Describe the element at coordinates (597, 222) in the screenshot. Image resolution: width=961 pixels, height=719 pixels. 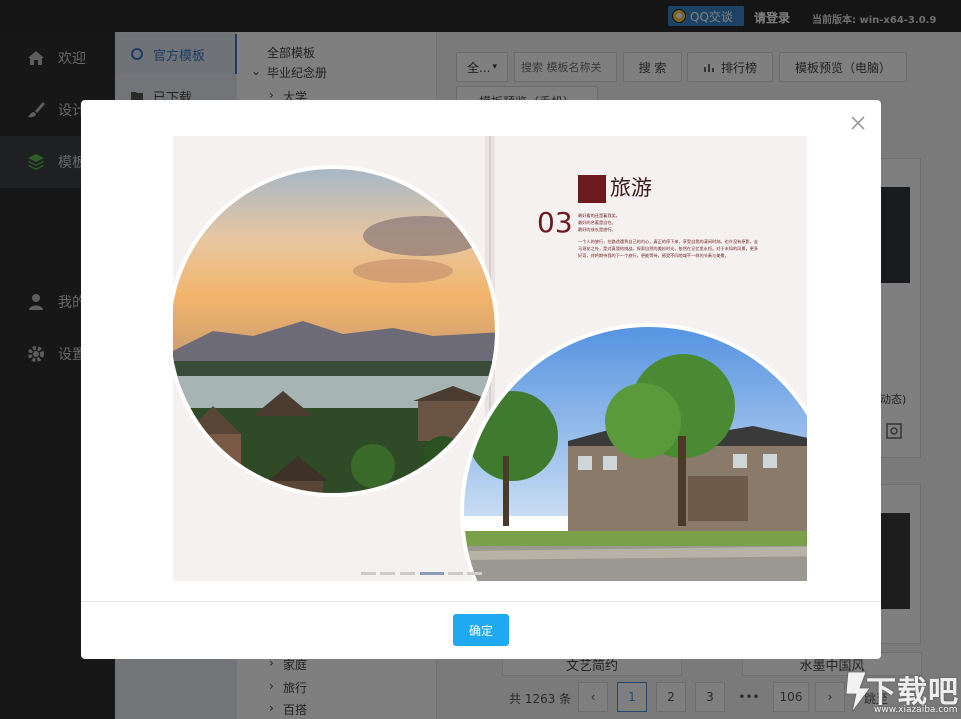
I see `album-body-line: 最好的名著是自在。` at that location.